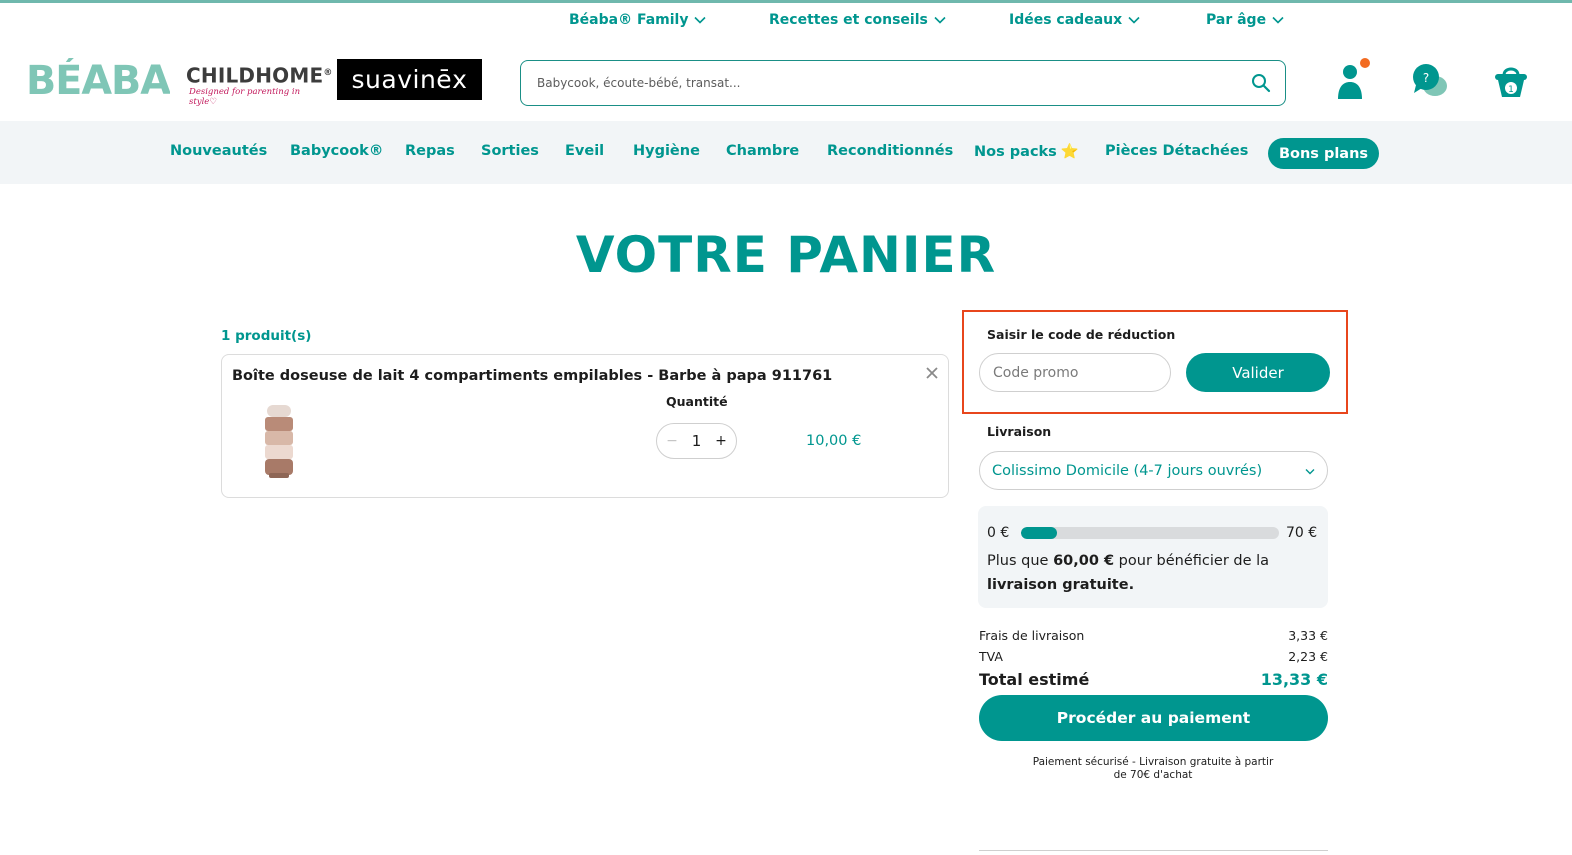  I want to click on category-label: Nouveautés, so click(219, 151).